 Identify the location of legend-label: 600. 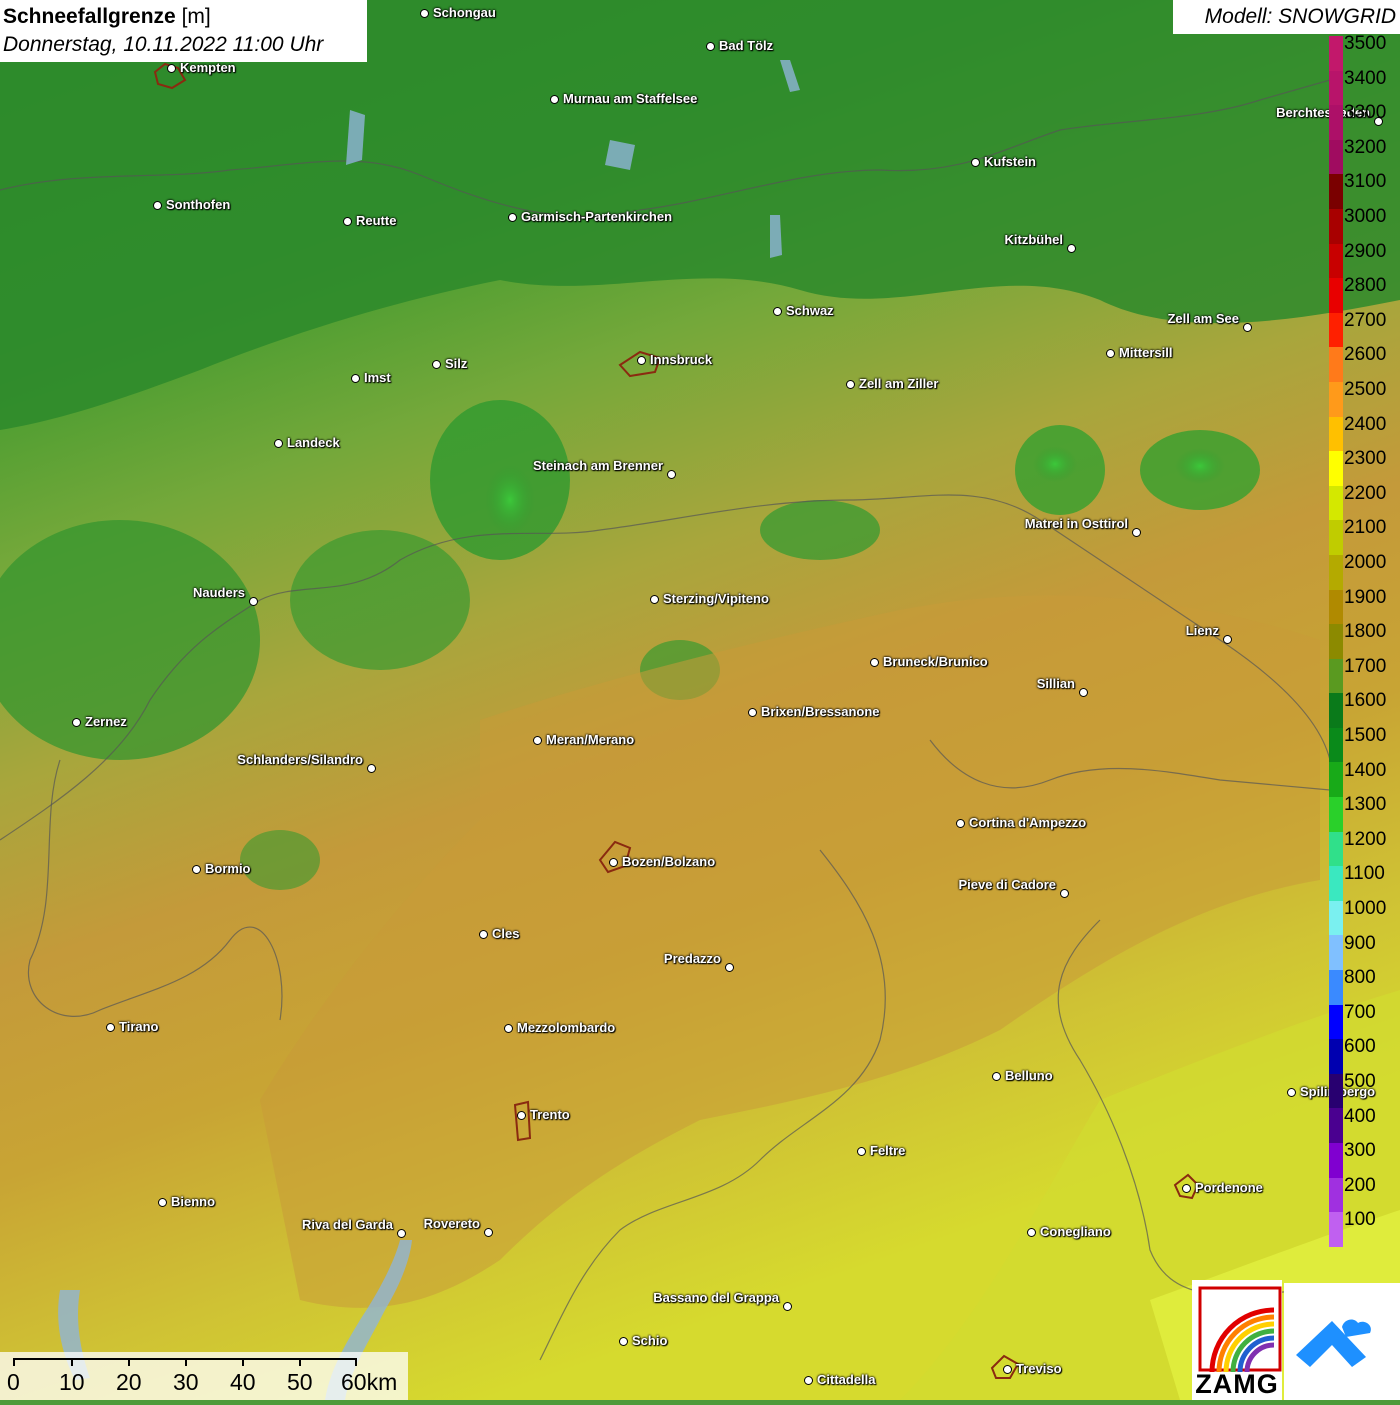
(1360, 1047).